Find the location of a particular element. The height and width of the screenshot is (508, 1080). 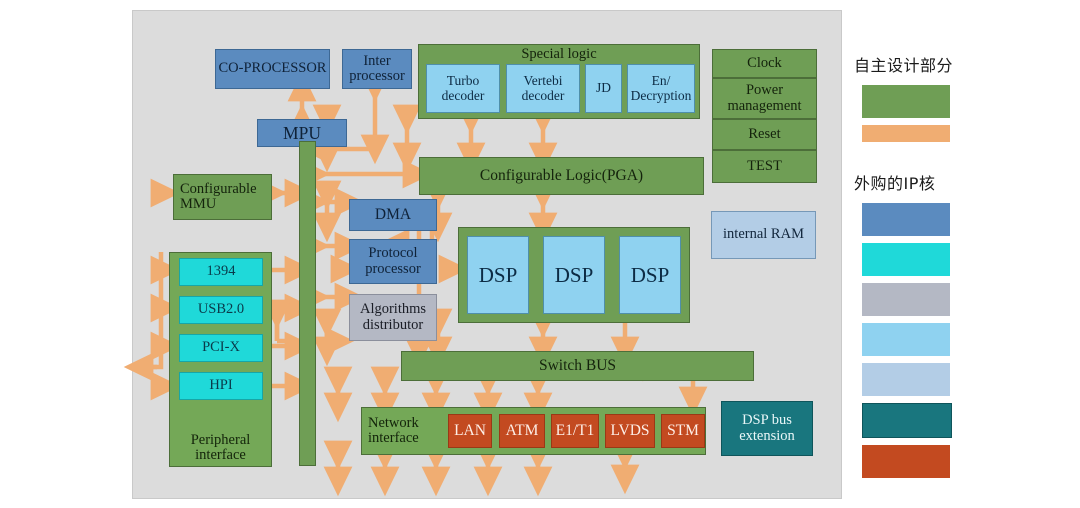

power-management-block: Power management is located at coordinates (764, 98).